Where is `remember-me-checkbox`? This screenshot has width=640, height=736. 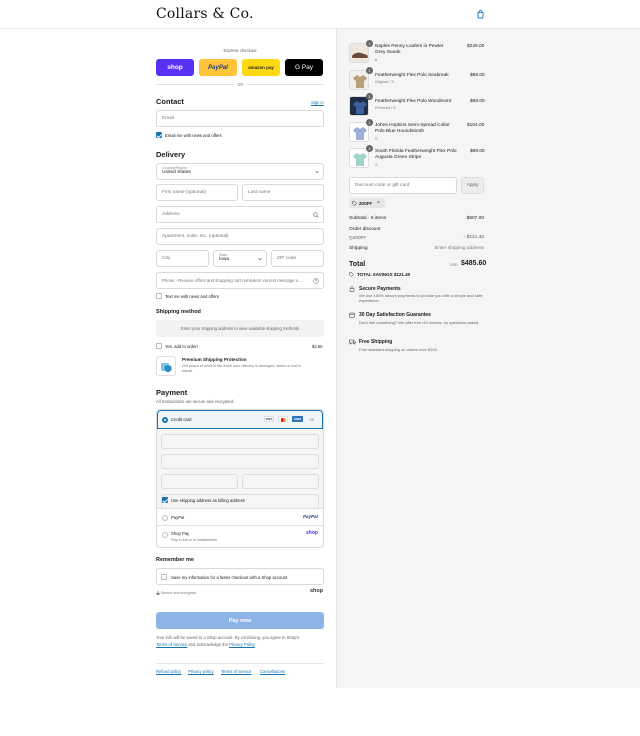 remember-me-checkbox is located at coordinates (164, 577).